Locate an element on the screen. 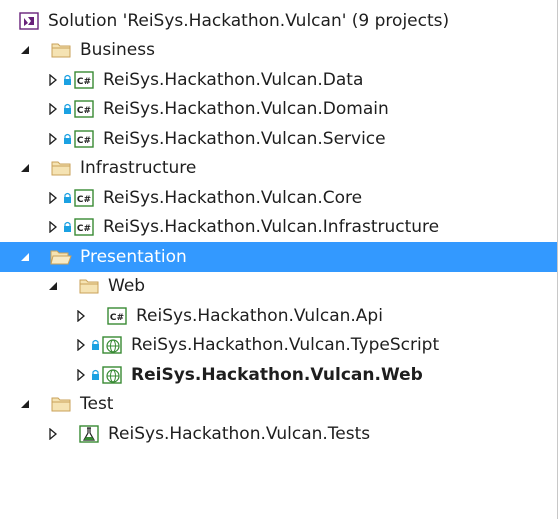 The image size is (560, 519). tree-row-folder-presentation: Presentation is located at coordinates (278, 257).